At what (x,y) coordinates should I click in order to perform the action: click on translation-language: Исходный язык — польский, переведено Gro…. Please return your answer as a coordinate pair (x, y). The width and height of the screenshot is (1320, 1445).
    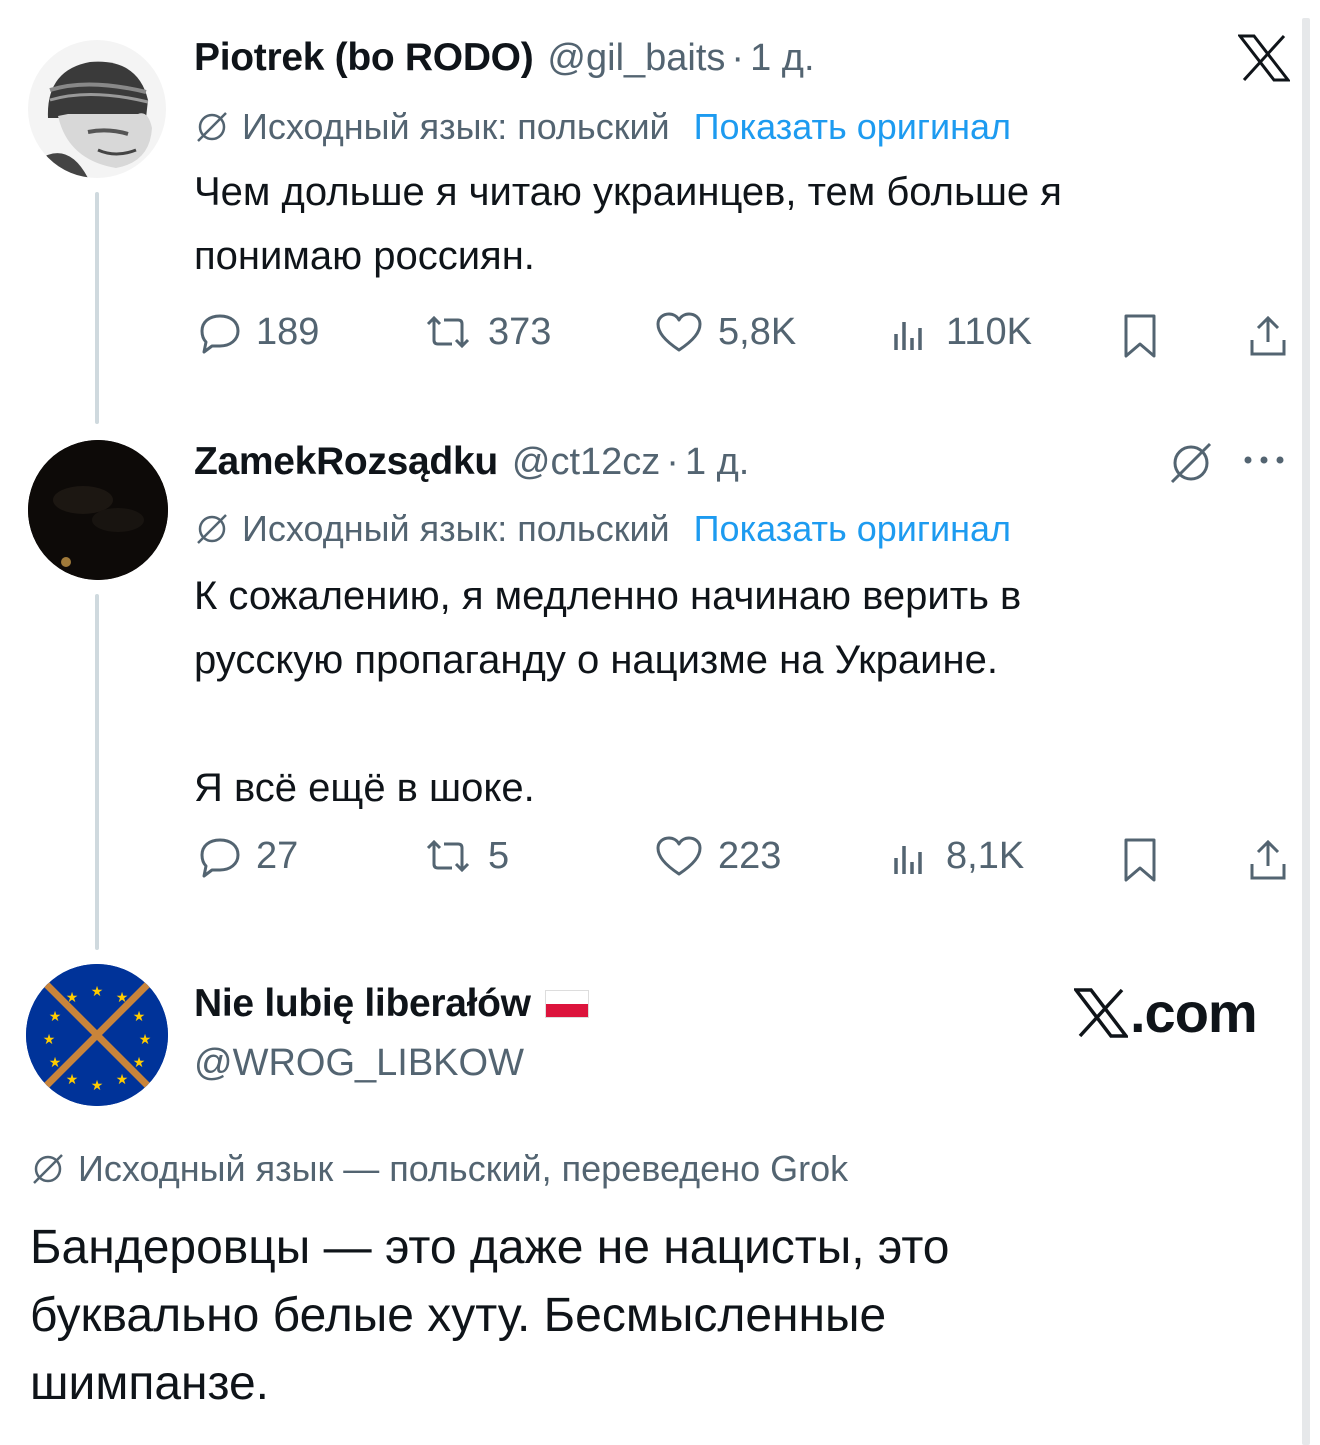
    Looking at the image, I should click on (463, 1168).